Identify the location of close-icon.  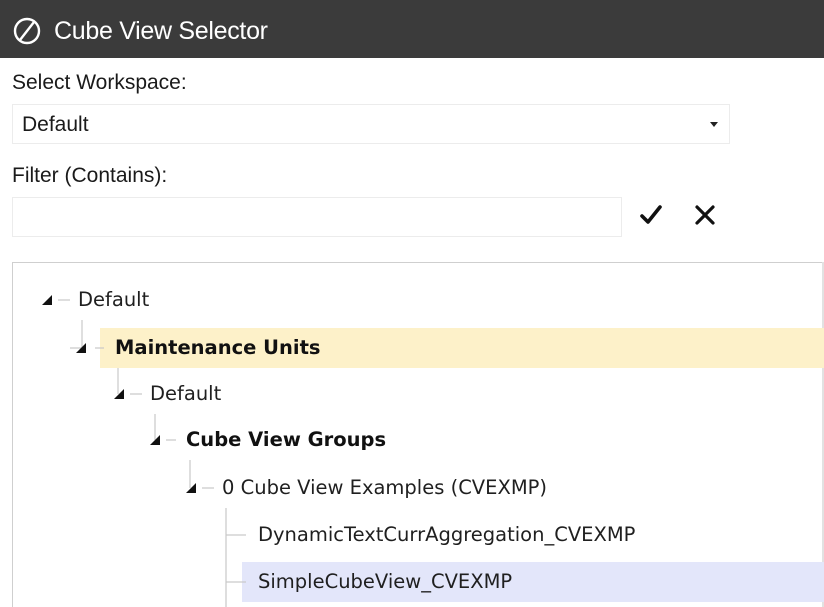
(705, 217).